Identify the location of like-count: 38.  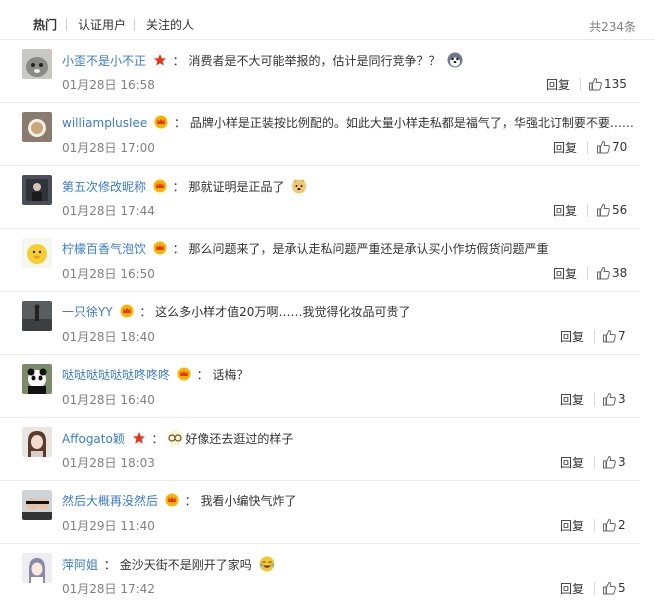
(620, 273).